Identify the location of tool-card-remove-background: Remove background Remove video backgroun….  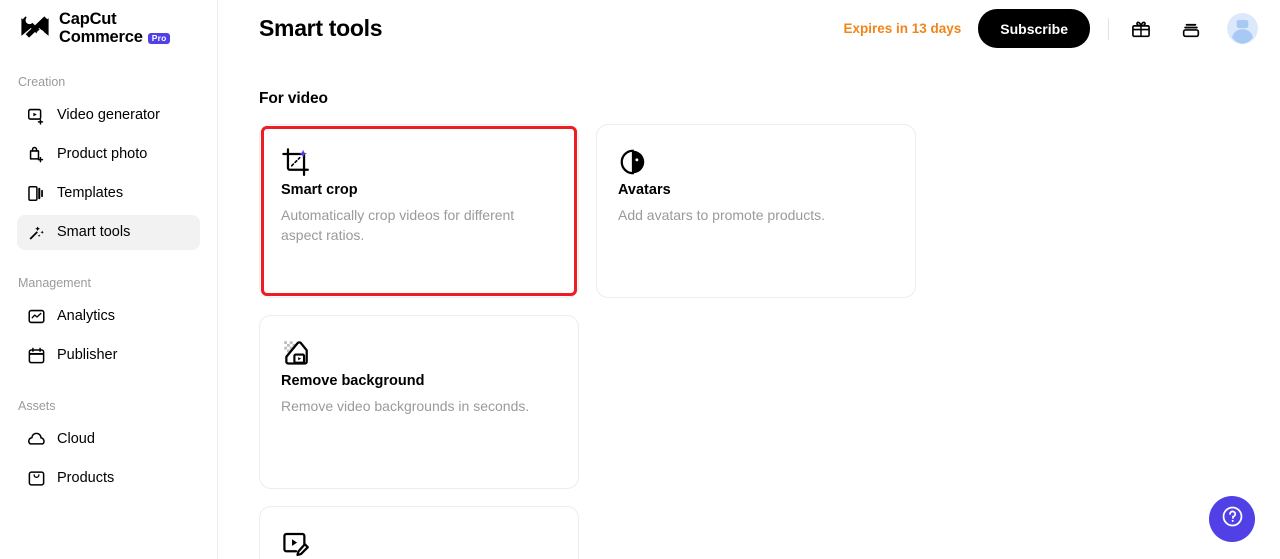
(419, 402).